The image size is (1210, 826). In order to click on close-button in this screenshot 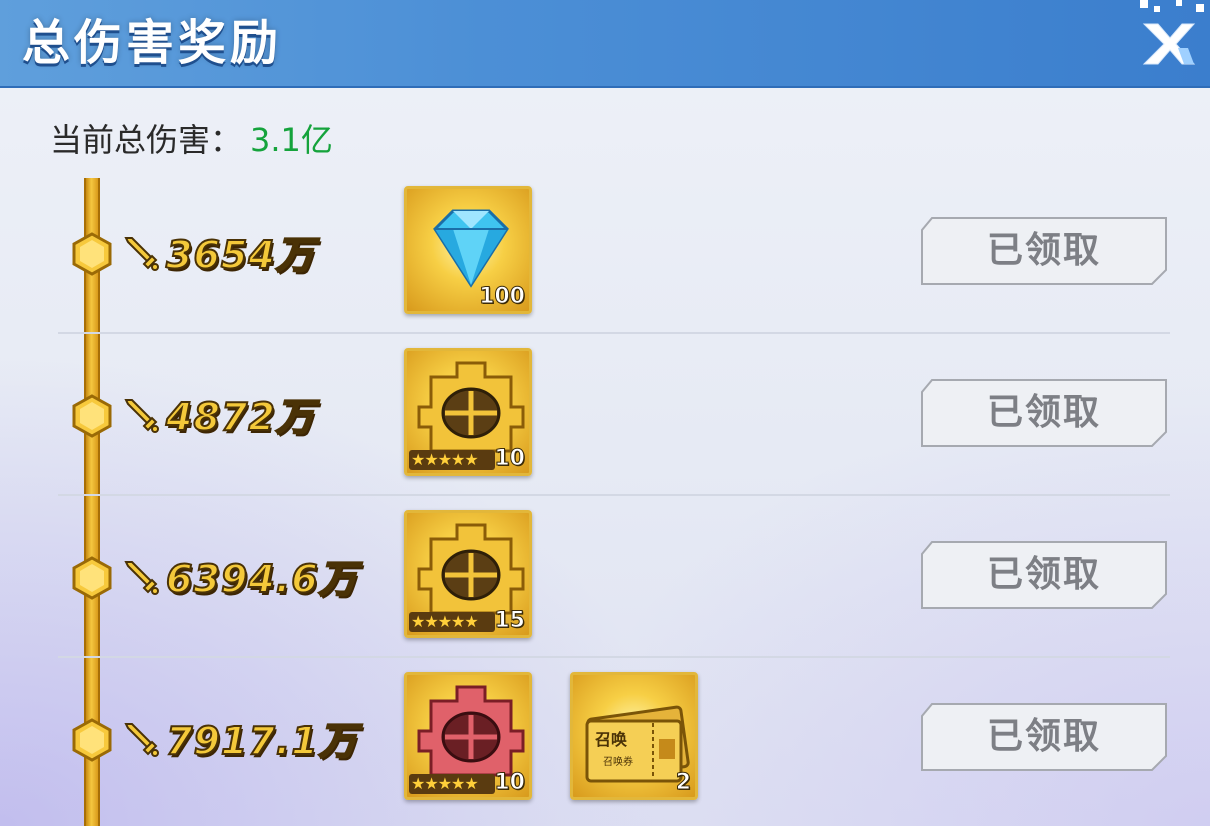, I will do `click(1168, 44)`.